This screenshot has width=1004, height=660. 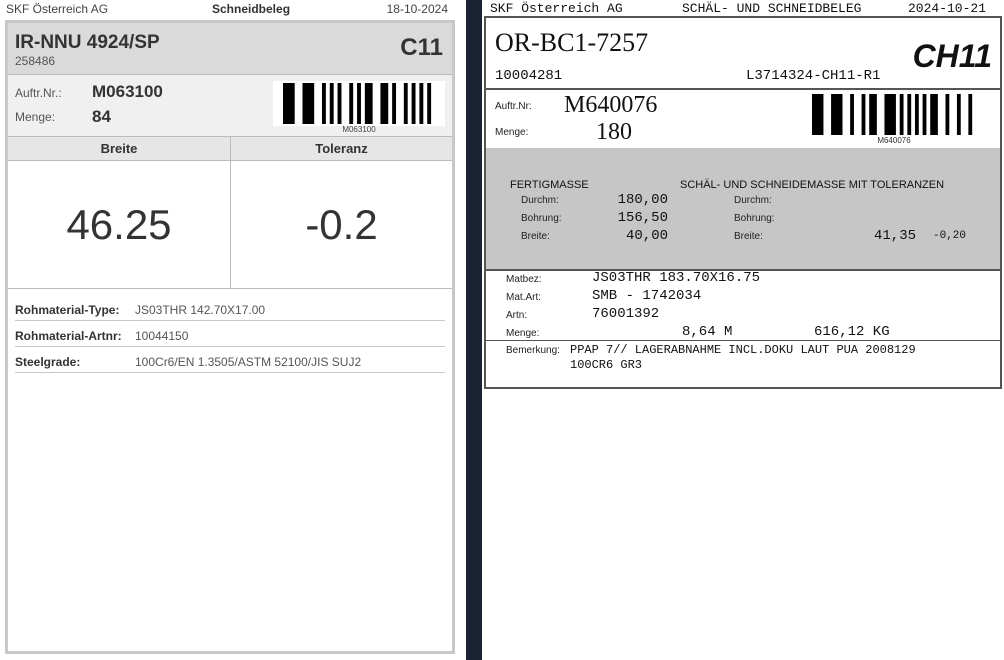 I want to click on material-type-value: SMB - 1742034, so click(x=647, y=296).